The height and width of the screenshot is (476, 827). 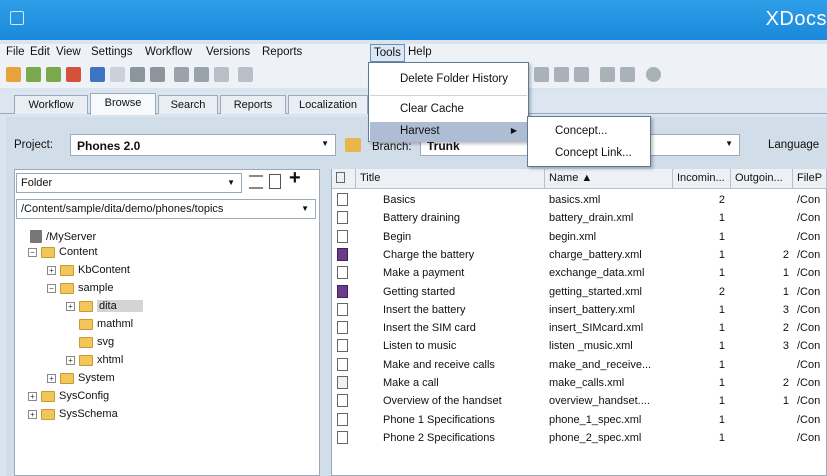 I want to click on new-folder-icon, so click(x=275, y=181).